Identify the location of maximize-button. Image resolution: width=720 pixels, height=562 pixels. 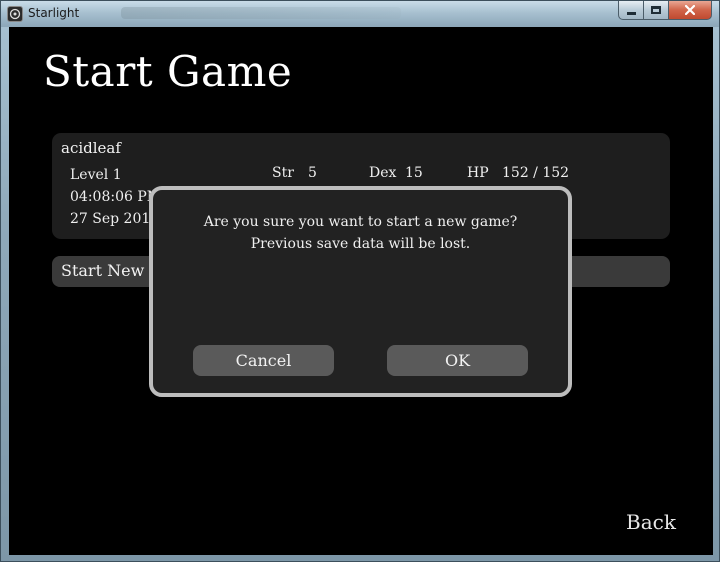
(656, 10).